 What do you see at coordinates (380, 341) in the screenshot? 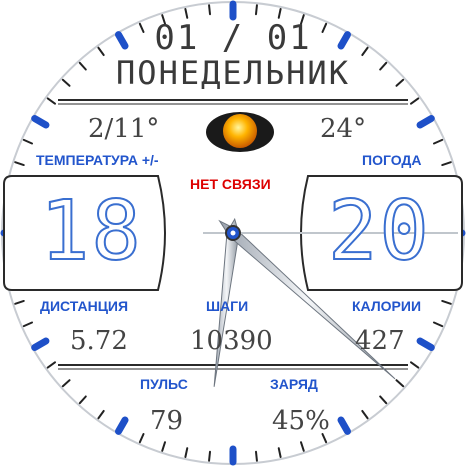
I see `calories-value: 427` at bounding box center [380, 341].